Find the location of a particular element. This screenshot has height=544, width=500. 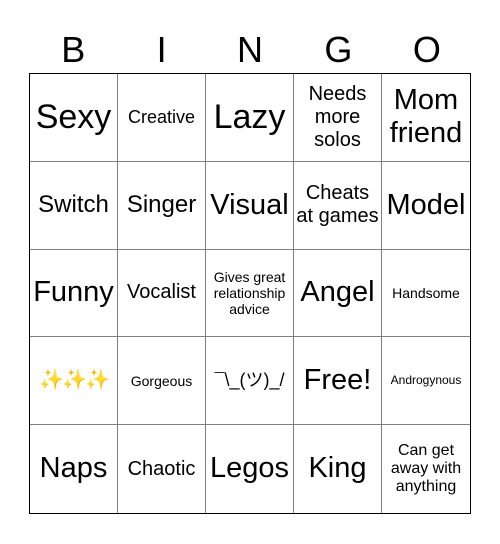

bingo-cell: Chaotic is located at coordinates (162, 469).